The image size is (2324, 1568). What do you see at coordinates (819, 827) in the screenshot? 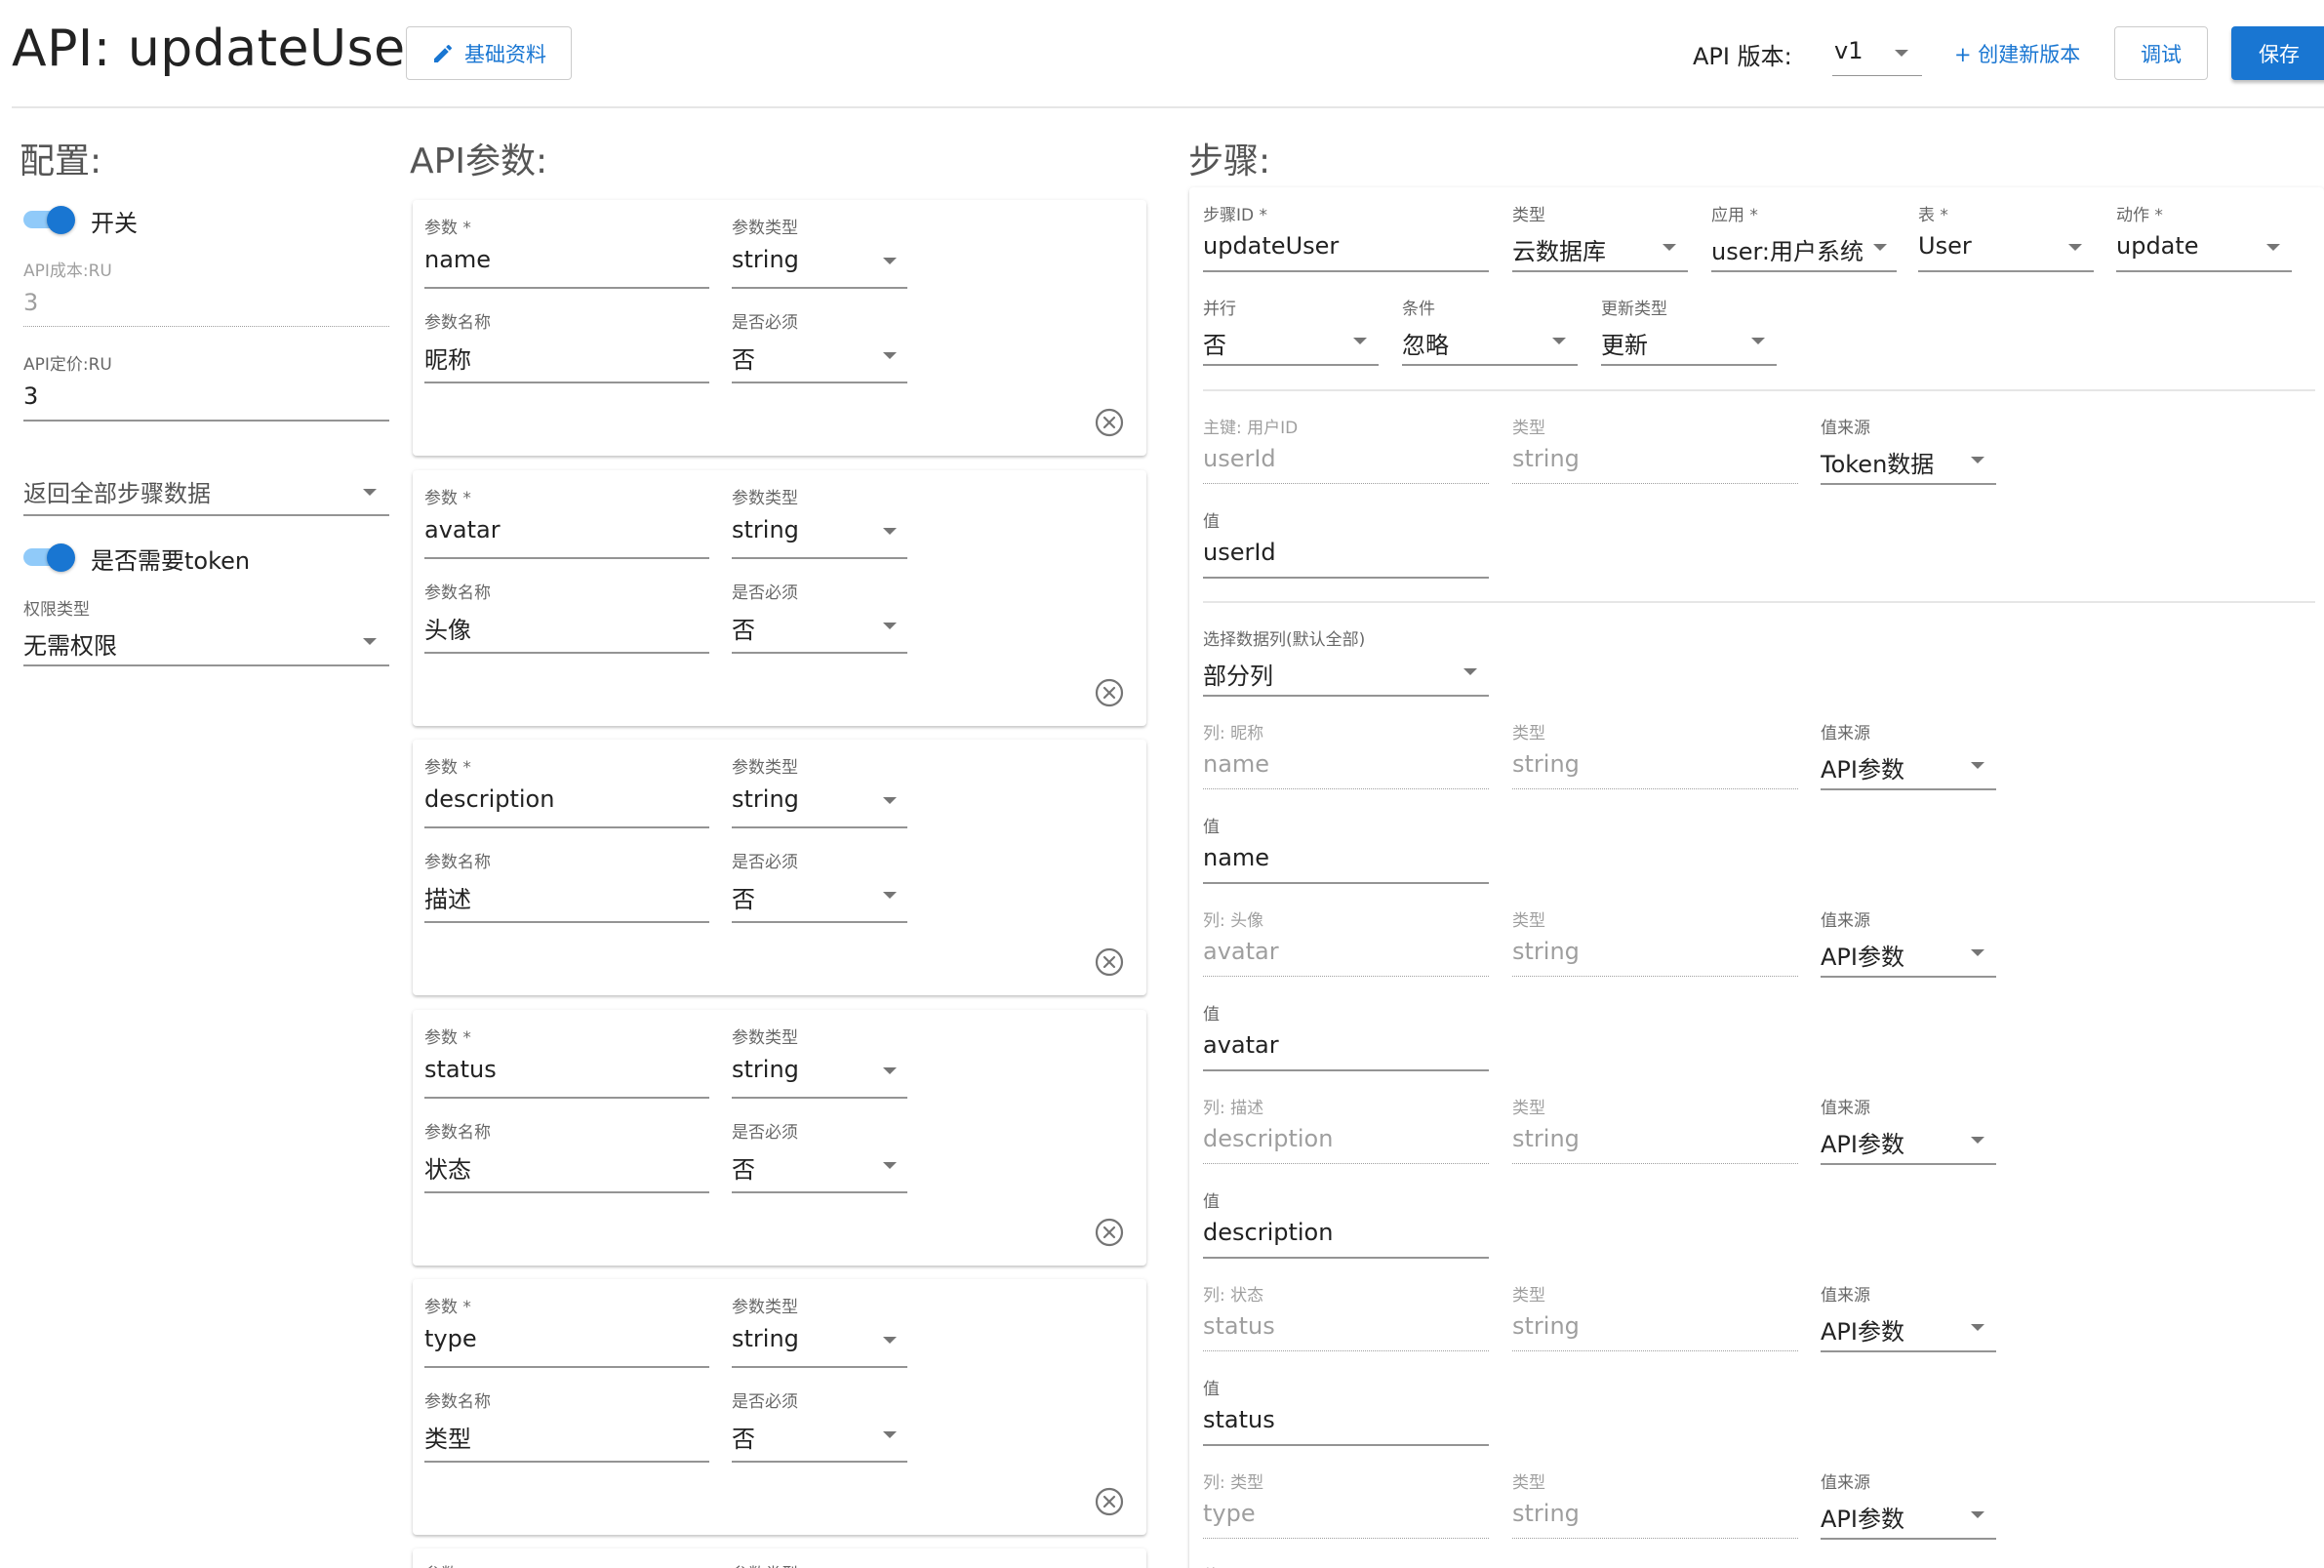
I see `param-type-underline` at bounding box center [819, 827].